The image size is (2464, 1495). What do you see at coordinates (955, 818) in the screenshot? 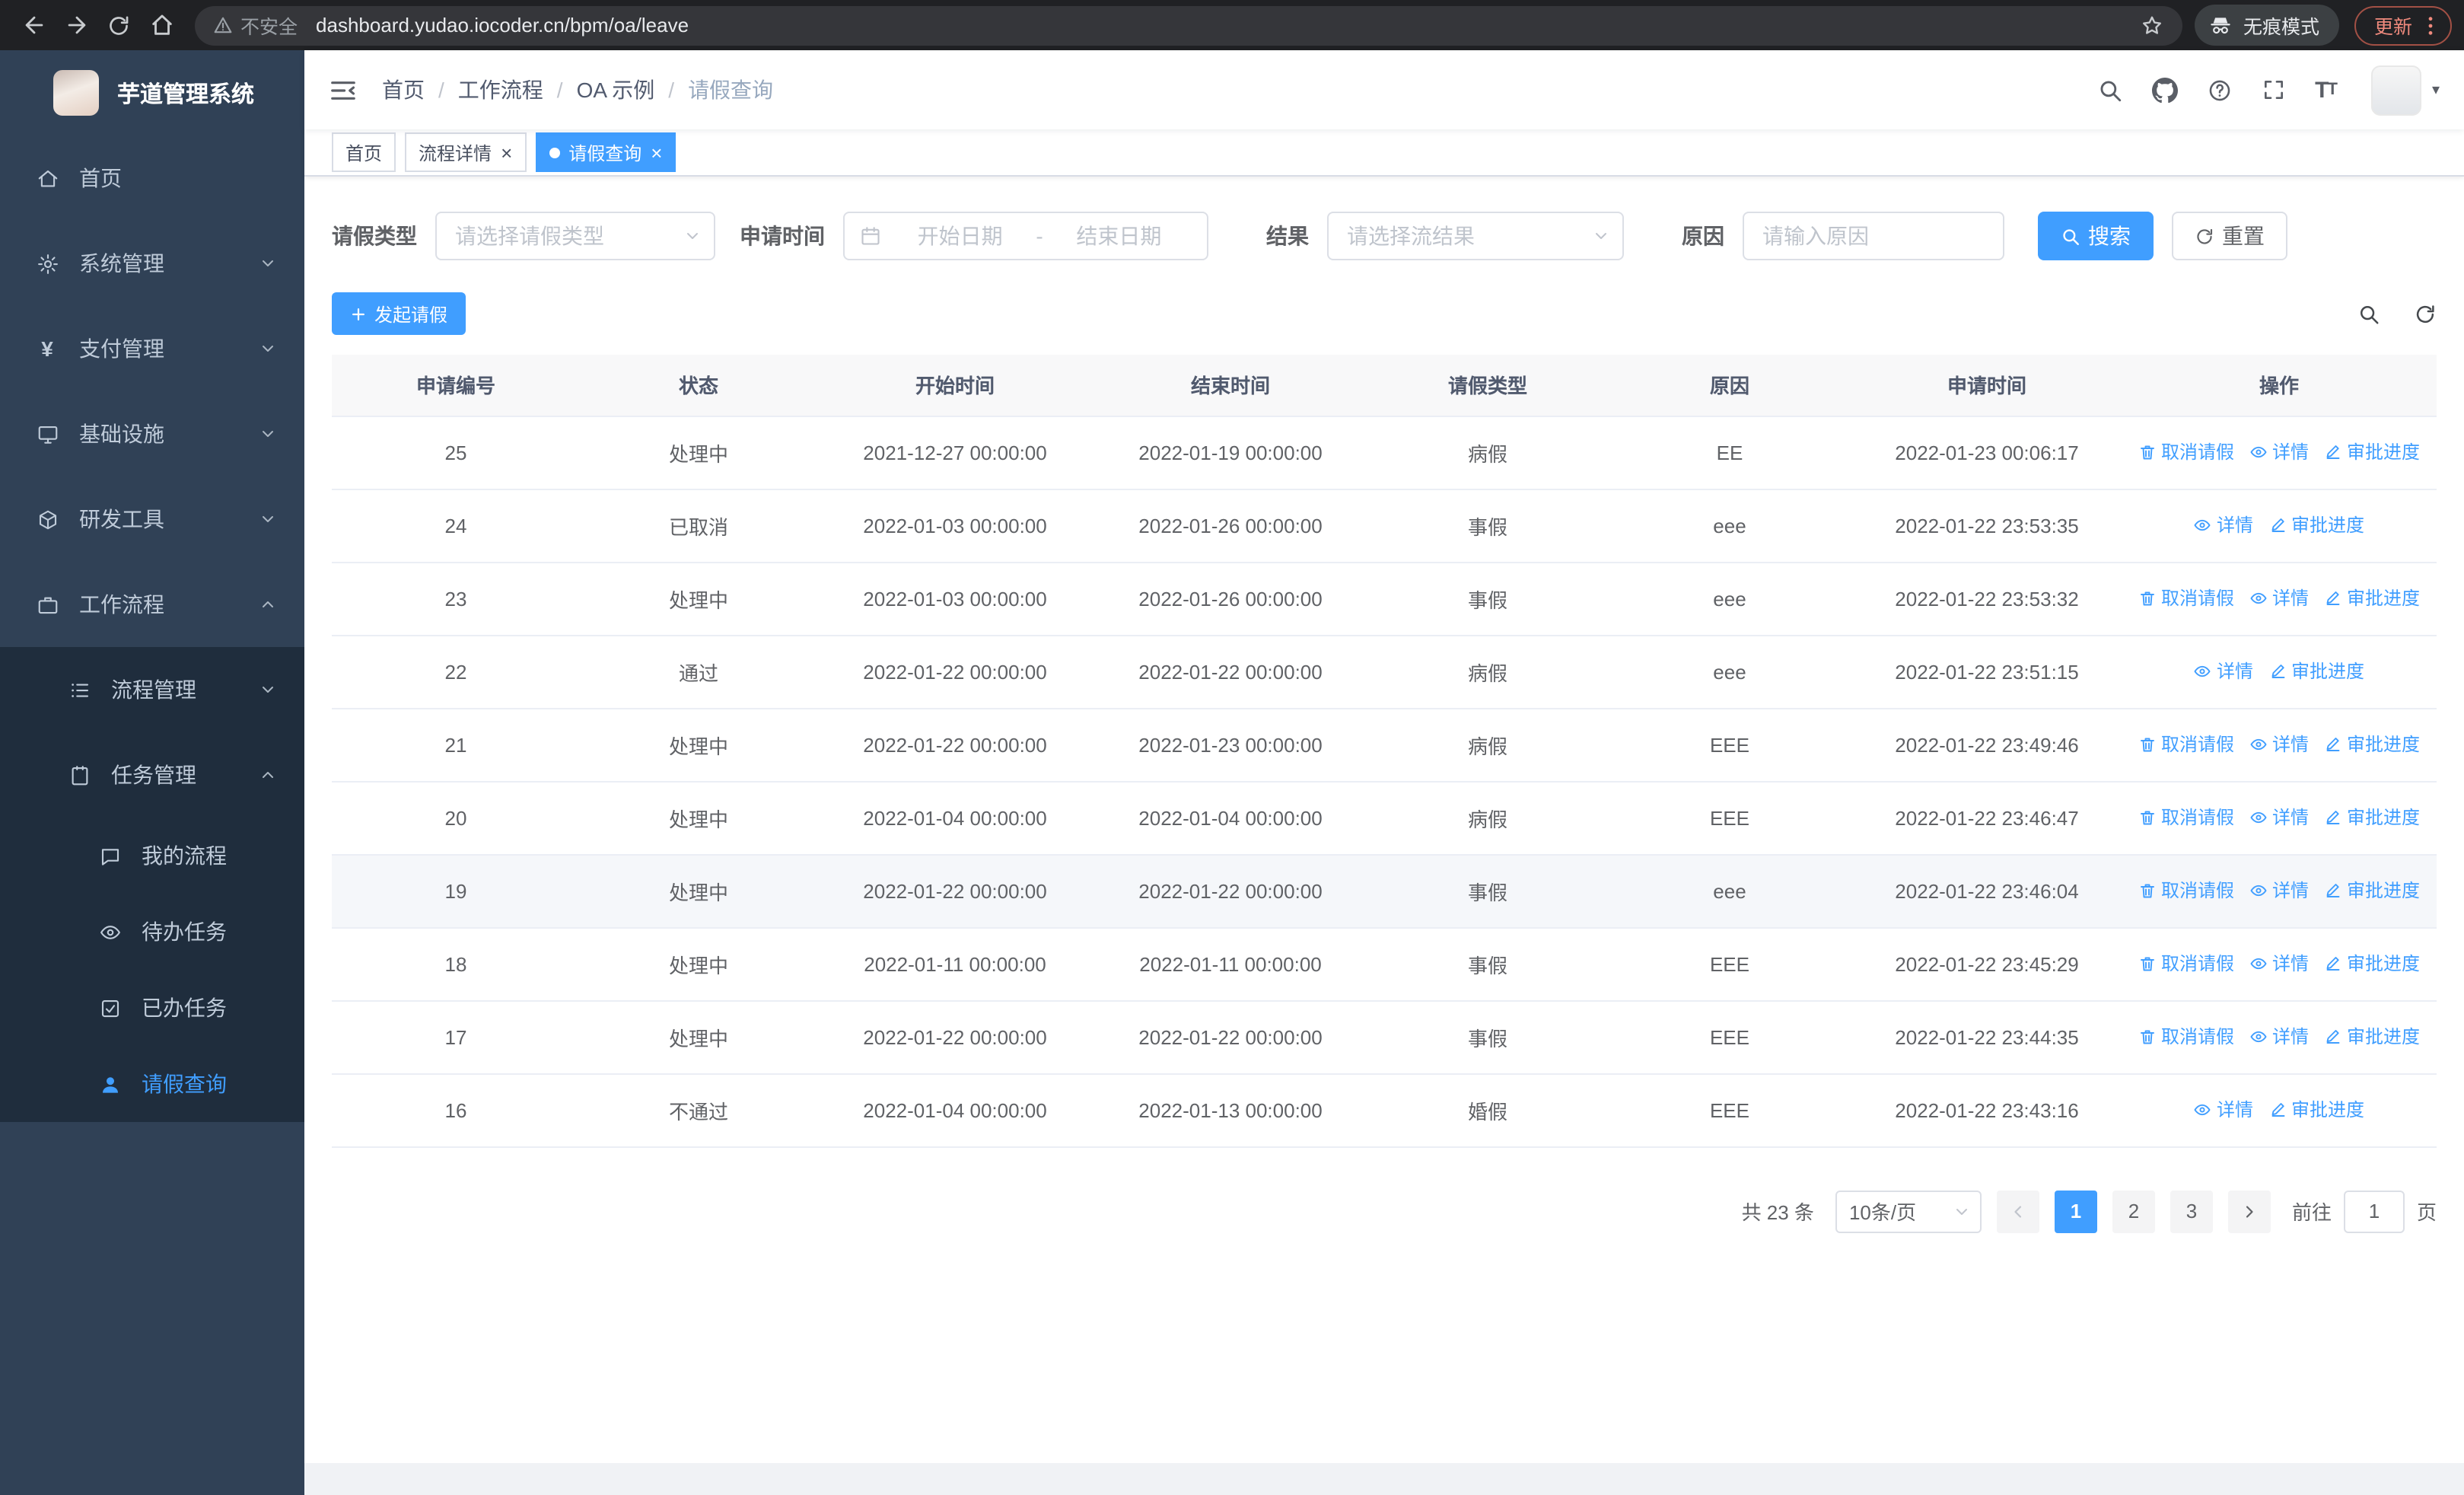
I see `cell-start-time: 2022-01-04 00:00:00` at bounding box center [955, 818].